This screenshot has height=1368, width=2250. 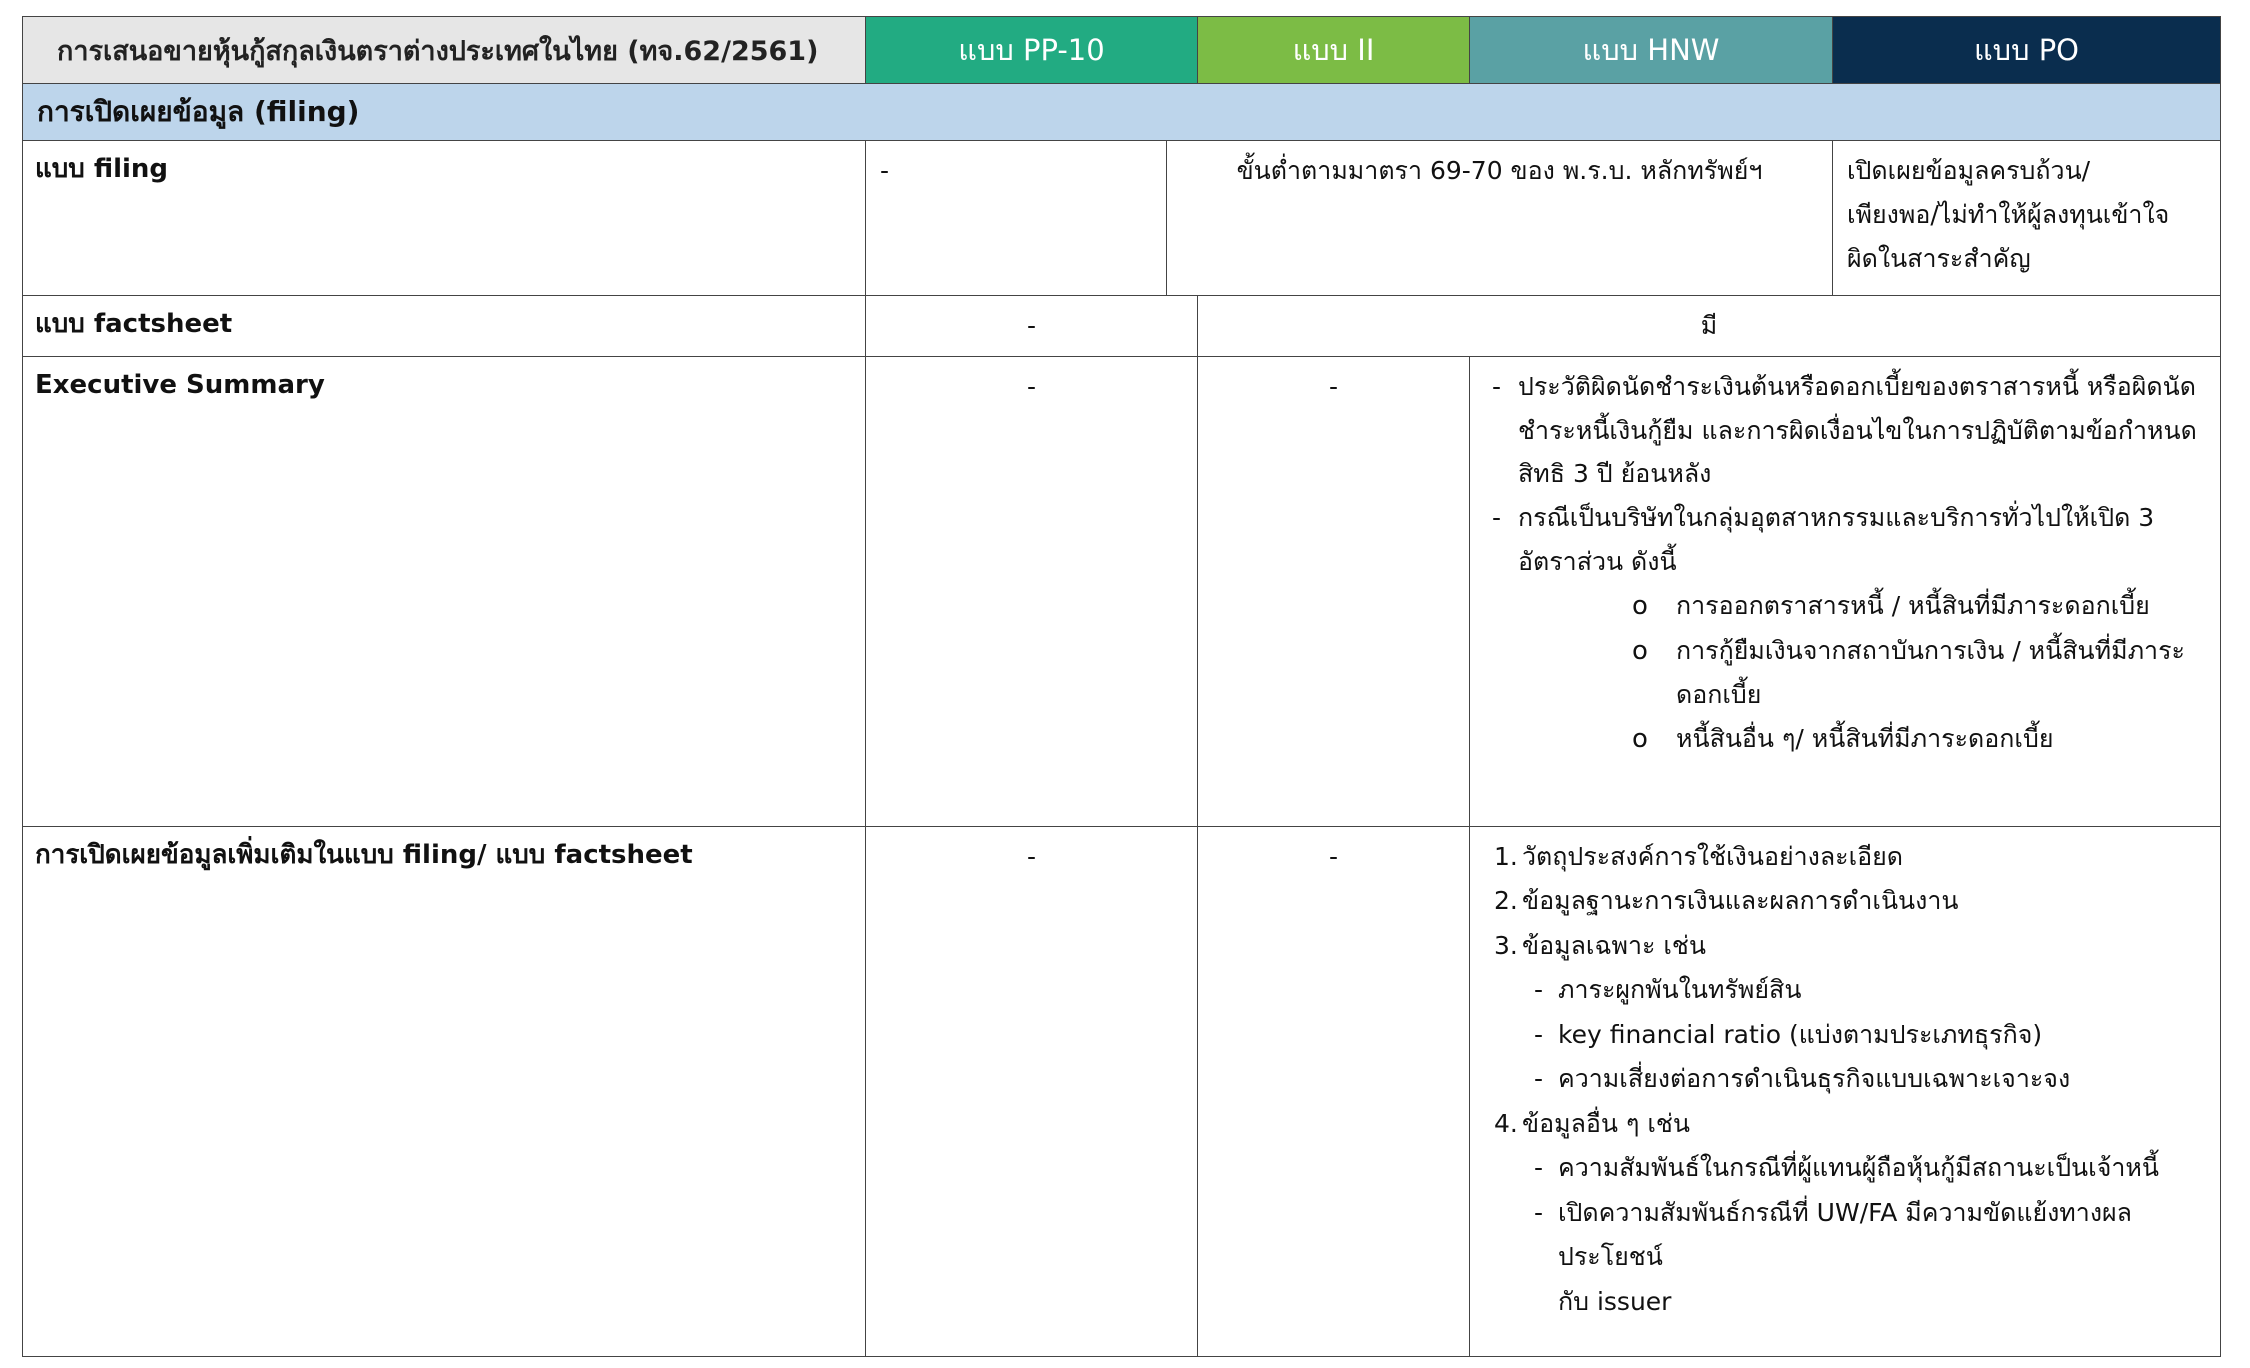 What do you see at coordinates (1713, 856) in the screenshot?
I see `item-text: วัตถุประสงค์การใช้เงินอย่างละเอียด` at bounding box center [1713, 856].